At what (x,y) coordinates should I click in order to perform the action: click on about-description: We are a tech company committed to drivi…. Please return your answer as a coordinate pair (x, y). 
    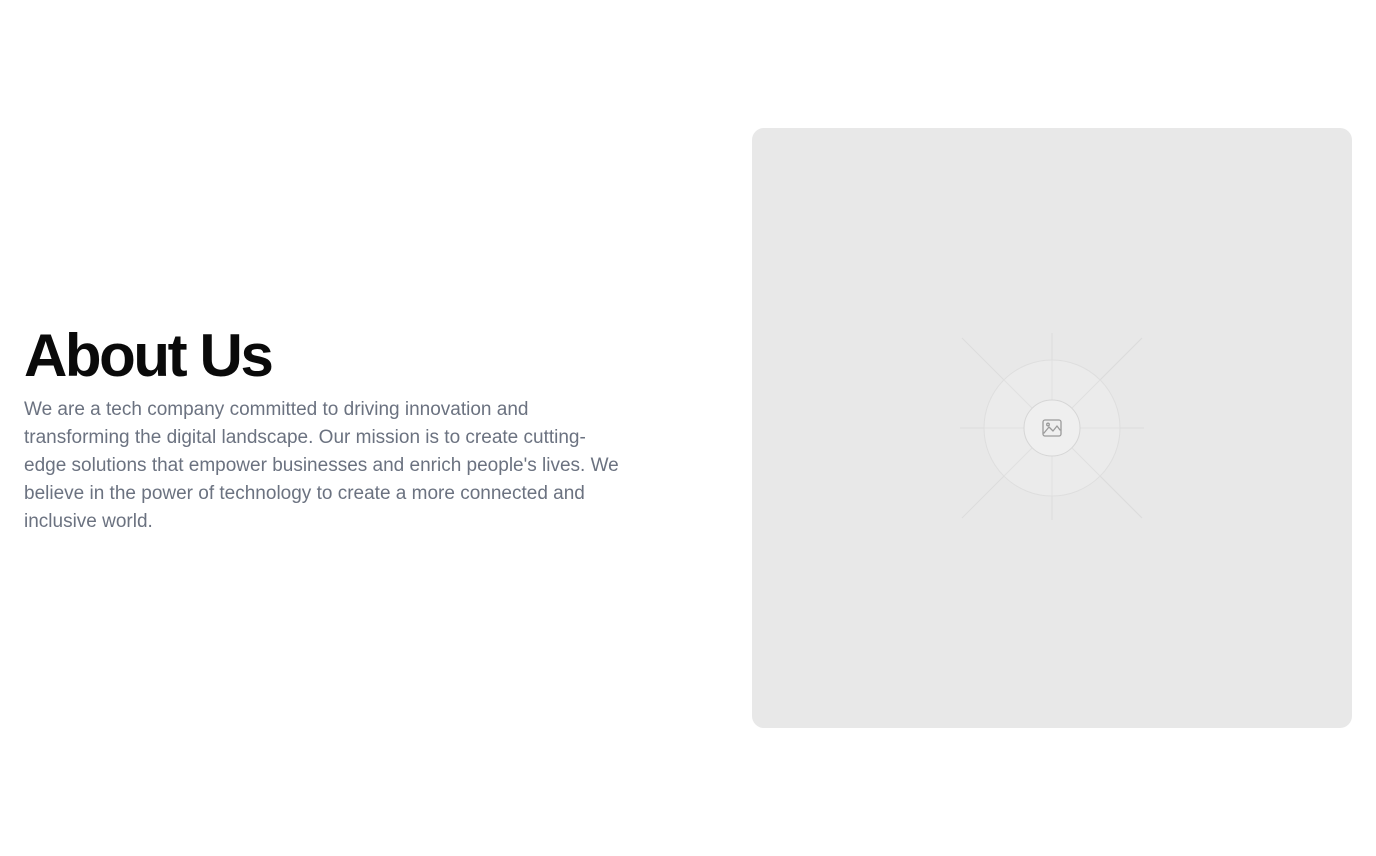
    Looking at the image, I should click on (321, 465).